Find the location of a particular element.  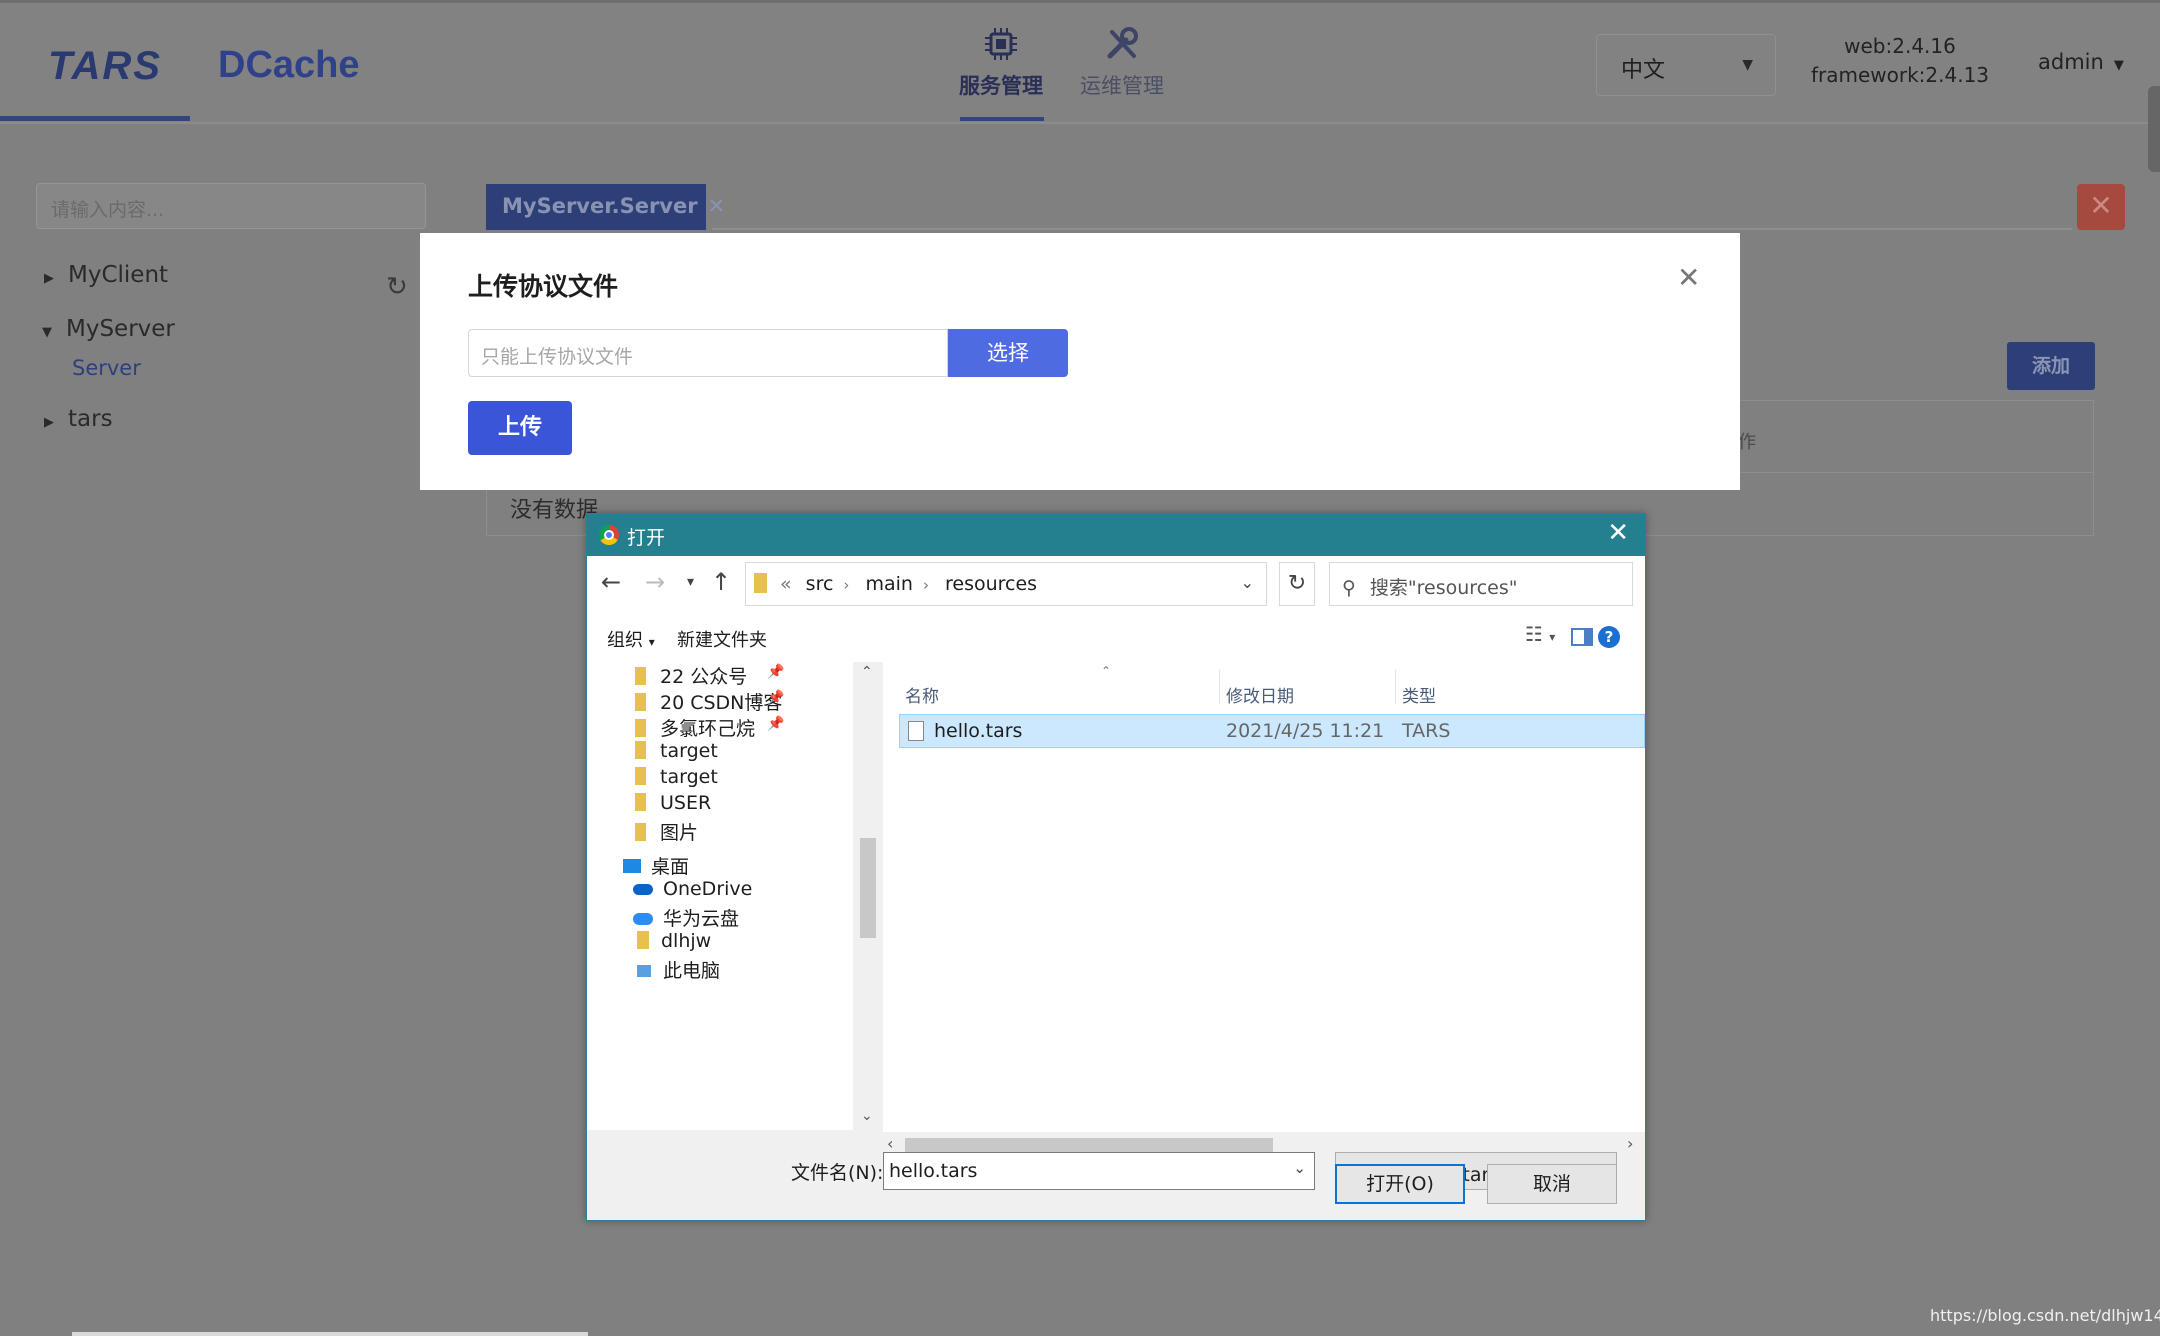

tree-label: tars is located at coordinates (90, 419).